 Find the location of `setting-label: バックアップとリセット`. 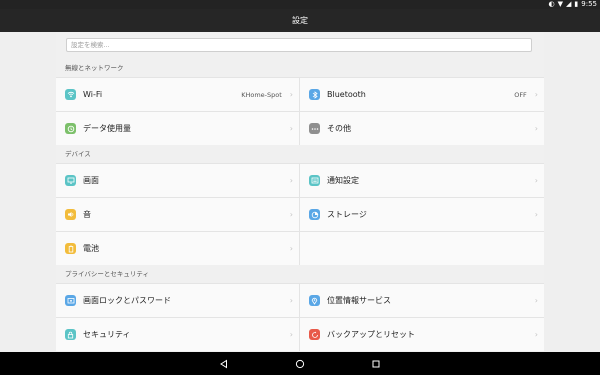

setting-label: バックアップとリセット is located at coordinates (371, 334).